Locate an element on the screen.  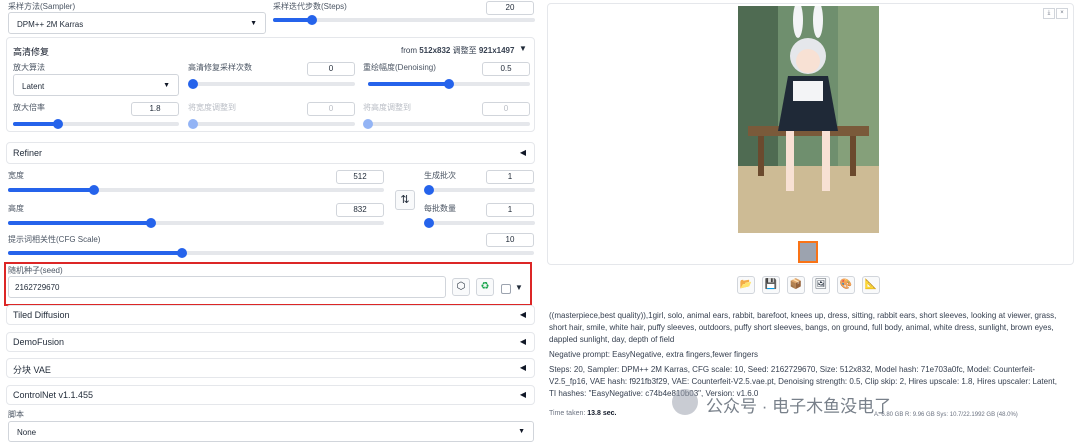
denoise-slider-fill is located at coordinates (408, 84).